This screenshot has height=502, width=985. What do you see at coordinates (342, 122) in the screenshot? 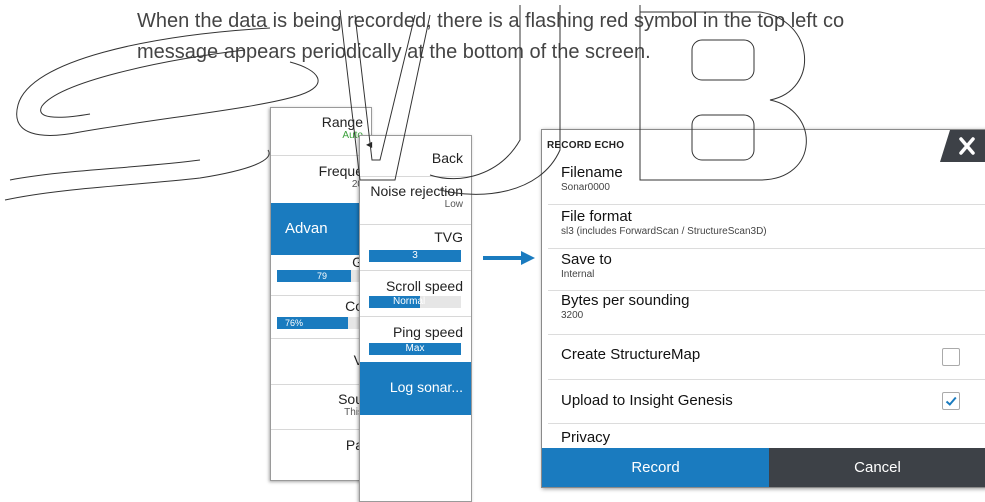
I see `menu-item-range-label: Range` at bounding box center [342, 122].